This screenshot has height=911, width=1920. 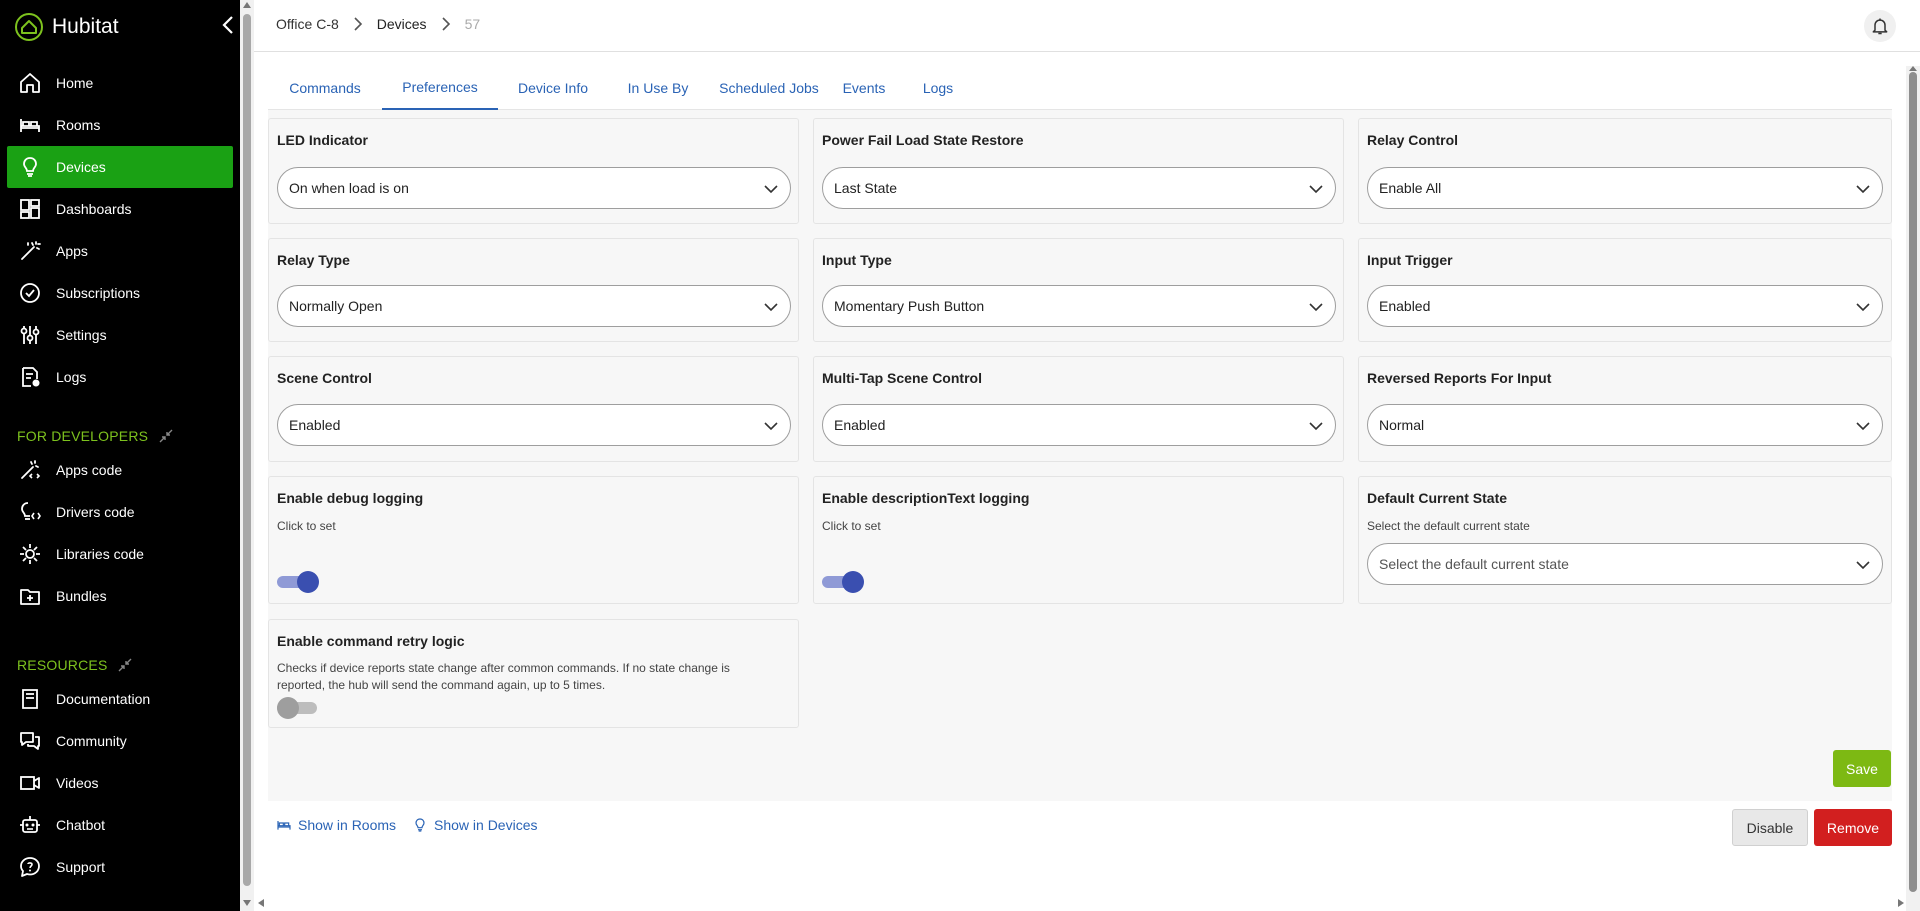 I want to click on pref-reversed-reports: Reversed Reports For Input Normal, so click(x=1625, y=409).